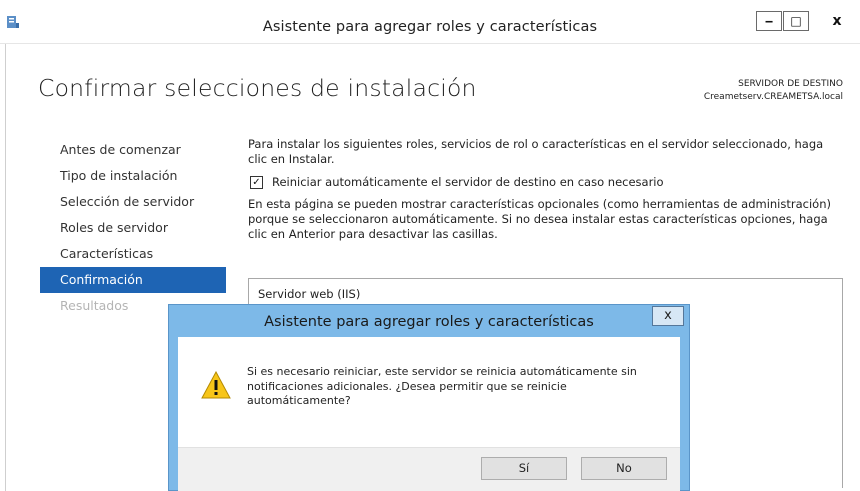 The width and height of the screenshot is (860, 491). I want to click on close-button: x, so click(837, 21).